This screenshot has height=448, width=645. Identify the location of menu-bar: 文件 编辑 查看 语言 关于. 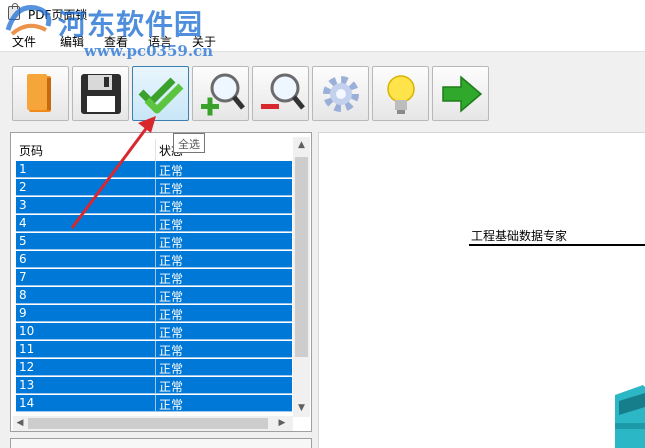
(322, 40).